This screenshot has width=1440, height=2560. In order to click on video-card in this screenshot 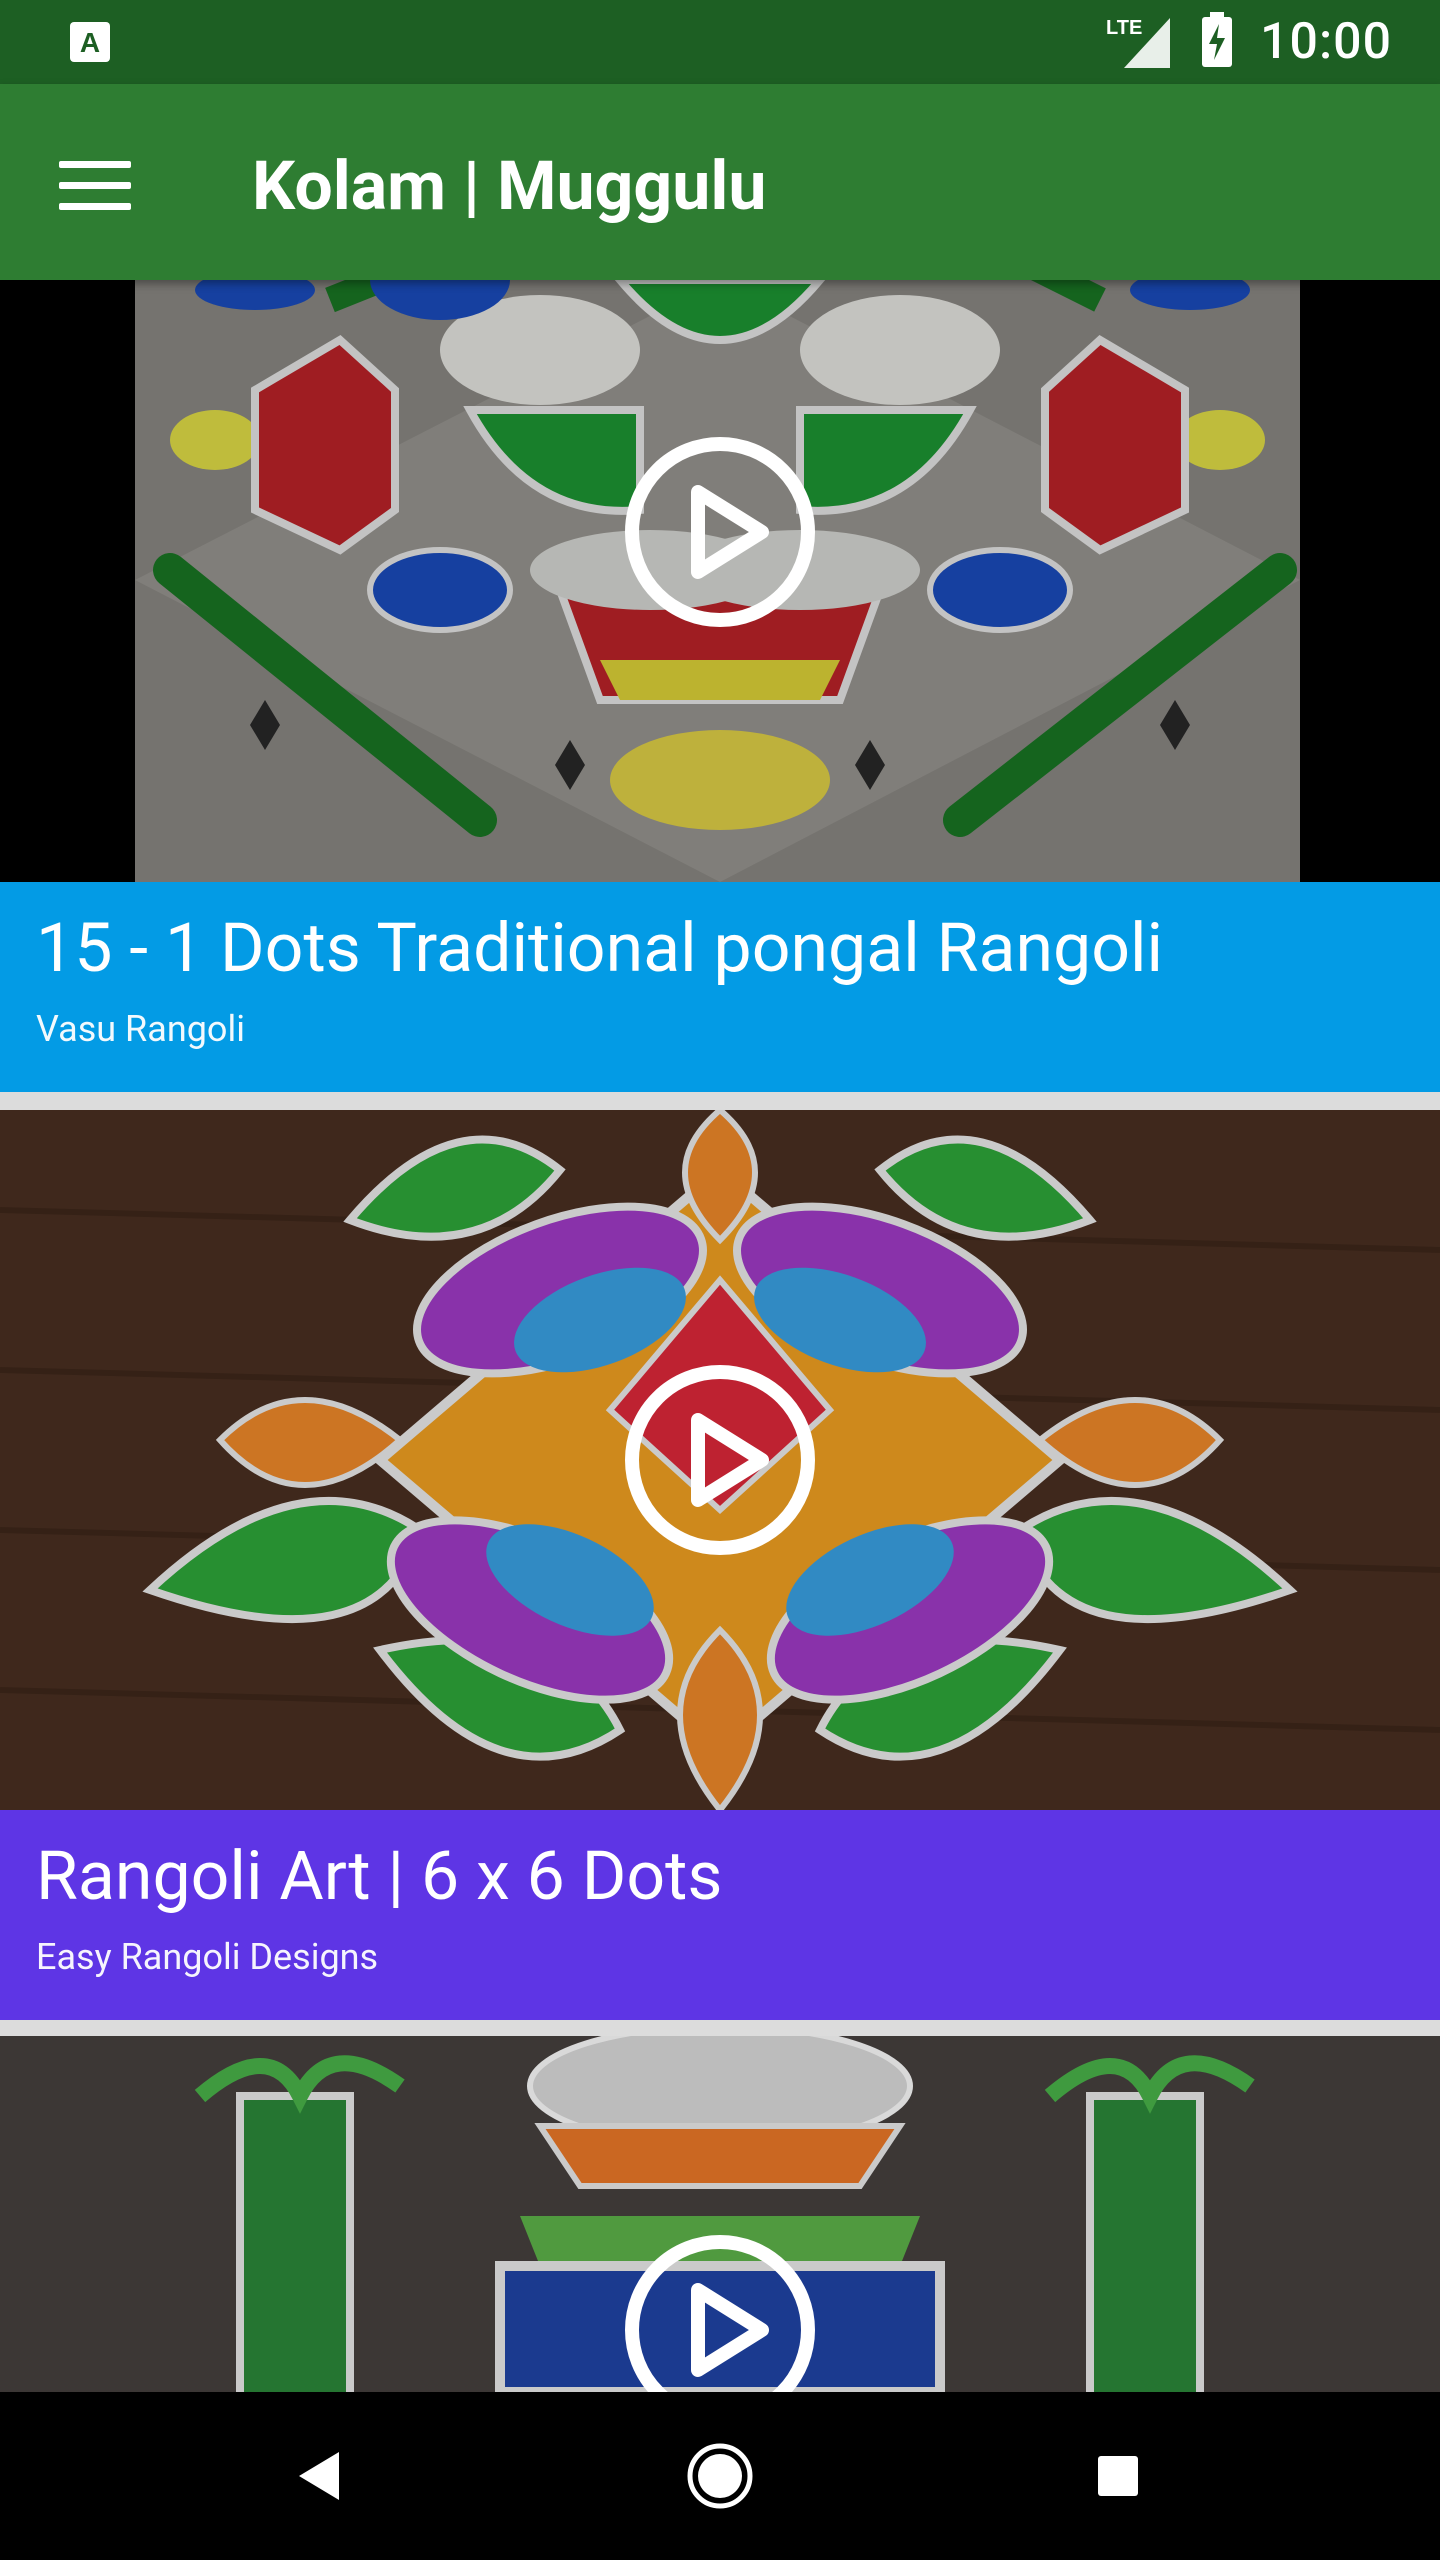, I will do `click(720, 2214)`.